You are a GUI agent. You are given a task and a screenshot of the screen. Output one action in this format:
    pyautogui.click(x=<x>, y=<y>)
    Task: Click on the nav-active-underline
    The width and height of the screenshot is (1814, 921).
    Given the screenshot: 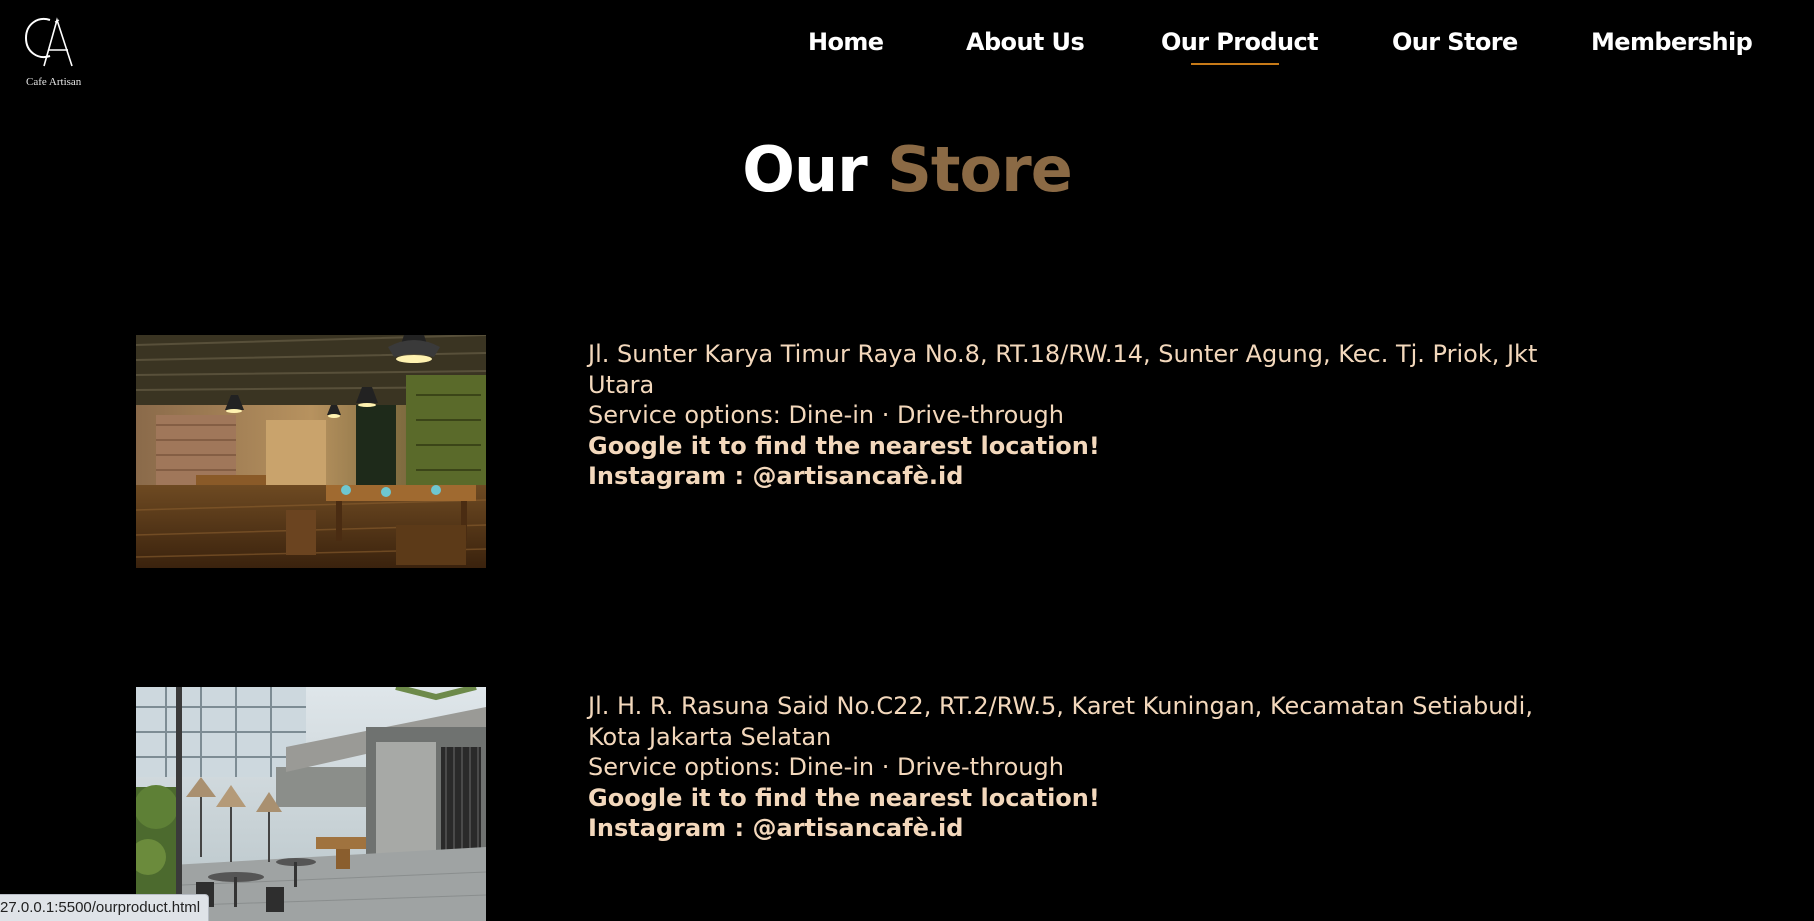 What is the action you would take?
    pyautogui.click(x=1235, y=64)
    